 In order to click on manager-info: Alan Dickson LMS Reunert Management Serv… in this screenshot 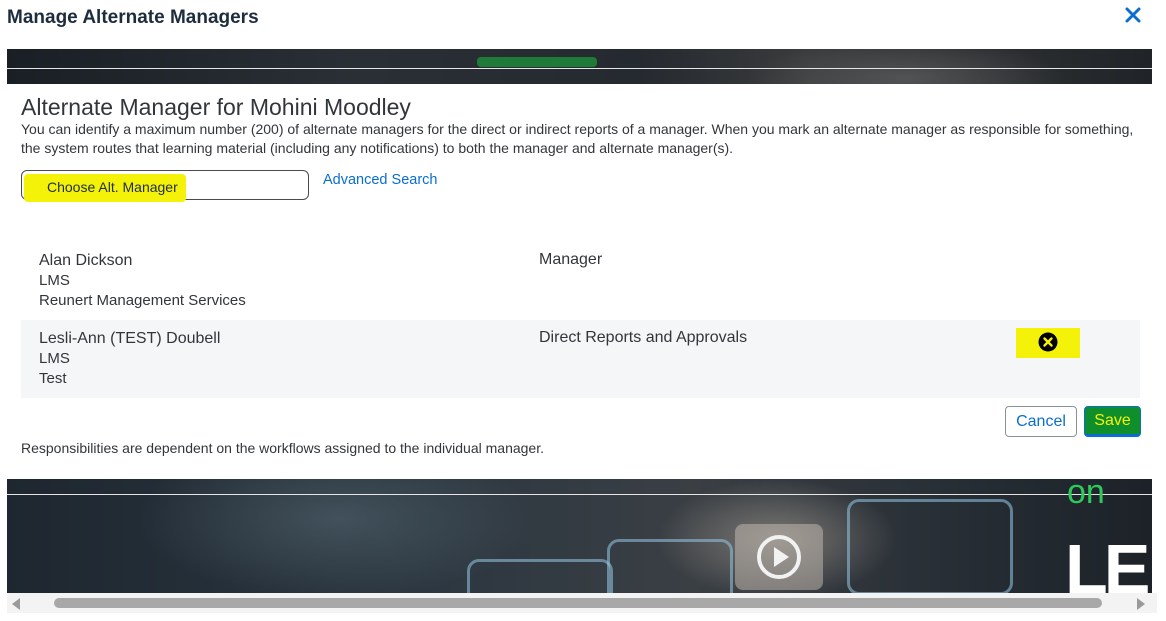, I will do `click(142, 281)`.